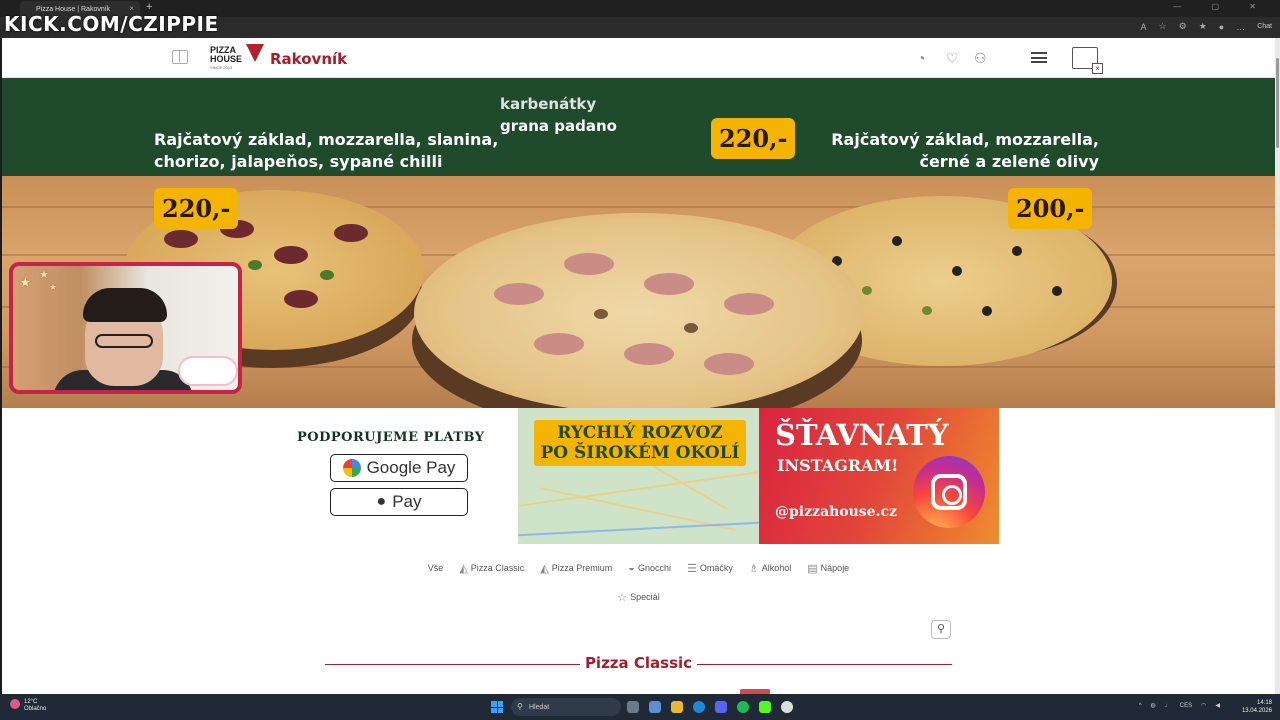  What do you see at coordinates (862, 435) in the screenshot?
I see `instagram-title: ŠŤAVNATÝ` at bounding box center [862, 435].